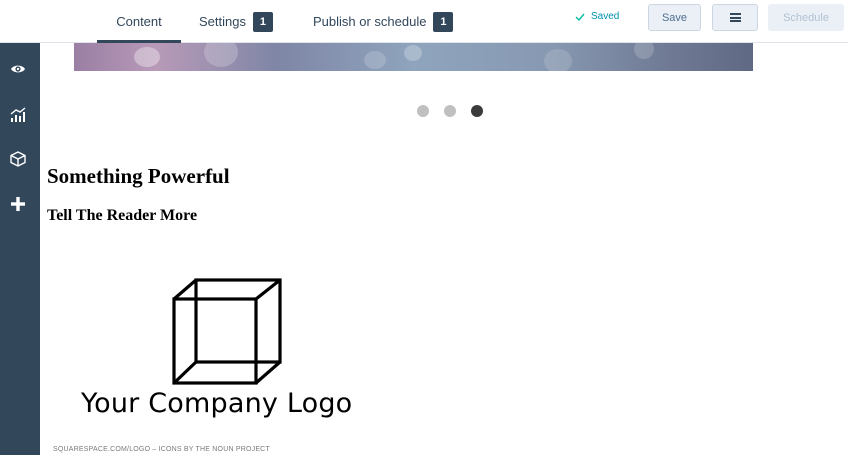 The width and height of the screenshot is (848, 455). What do you see at coordinates (413, 58) in the screenshot?
I see `hero-image` at bounding box center [413, 58].